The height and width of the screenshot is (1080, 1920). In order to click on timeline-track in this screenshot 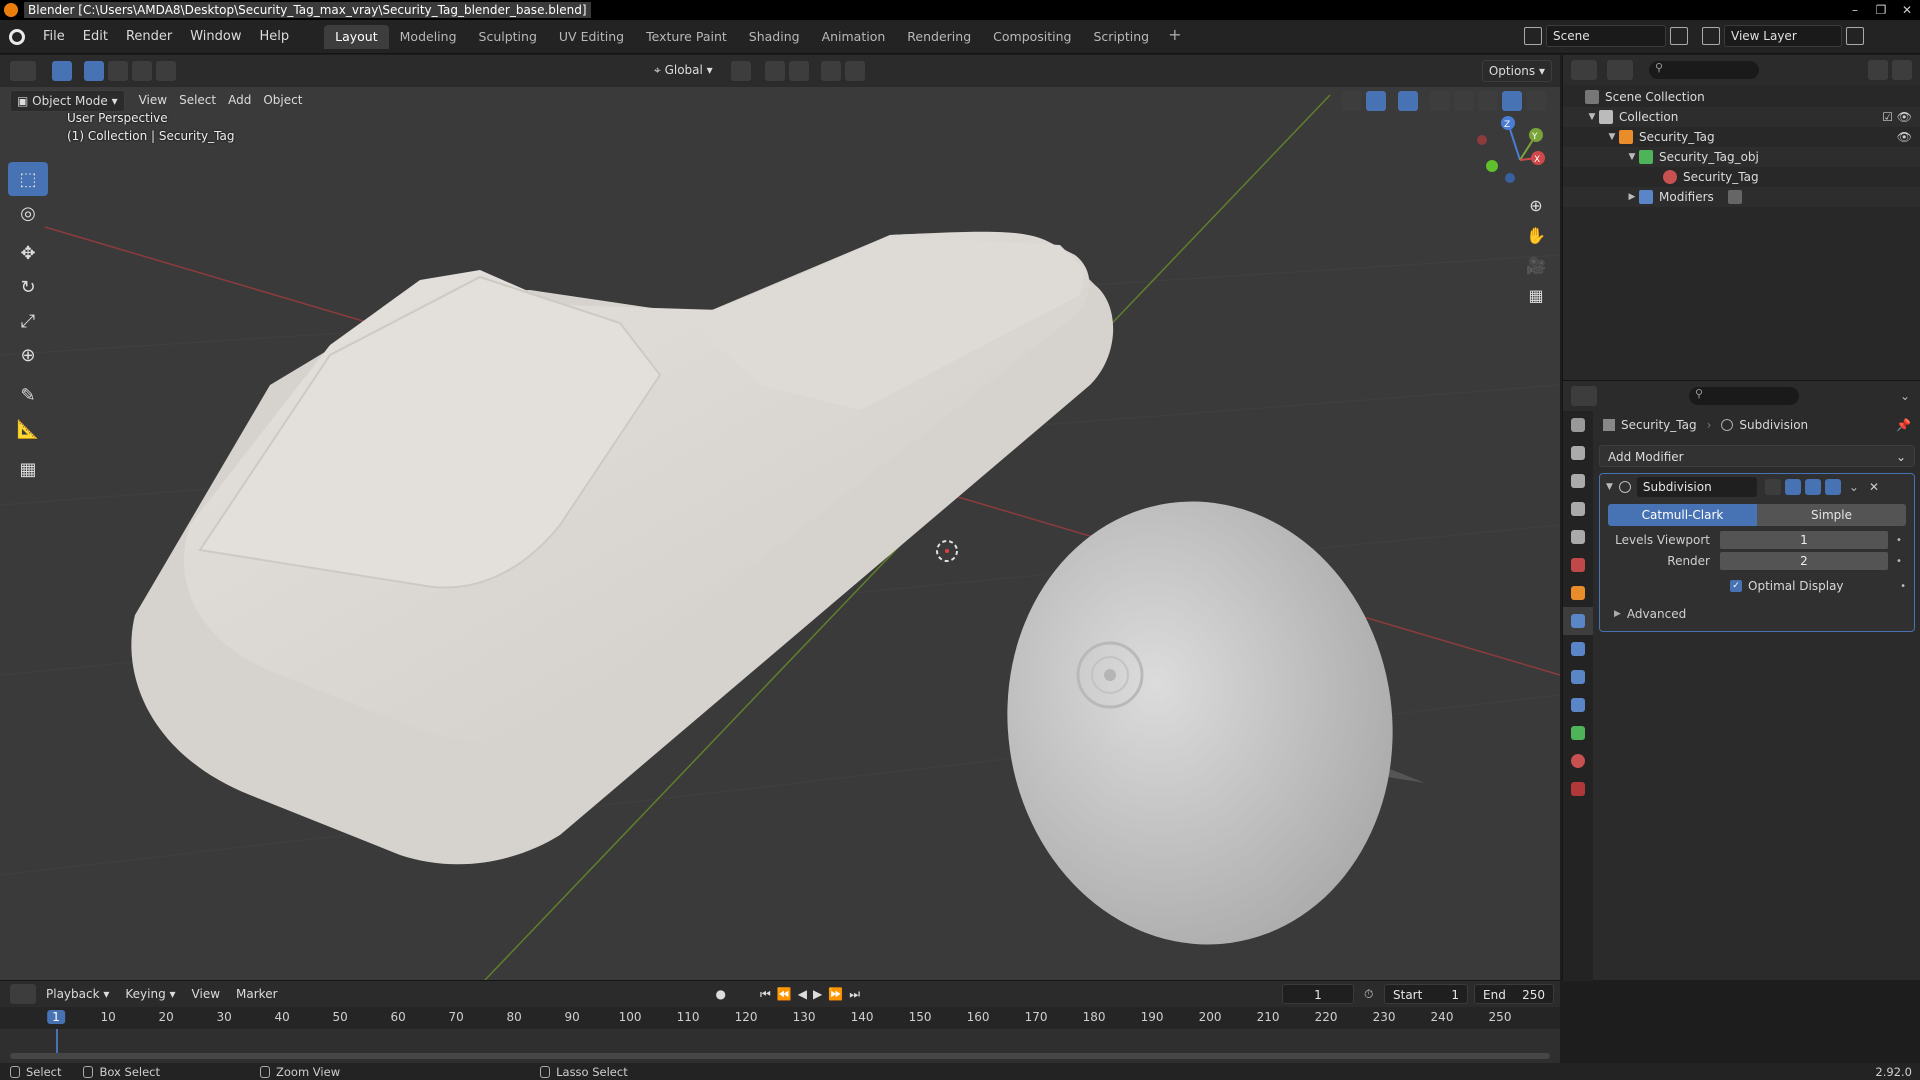, I will do `click(780, 1046)`.